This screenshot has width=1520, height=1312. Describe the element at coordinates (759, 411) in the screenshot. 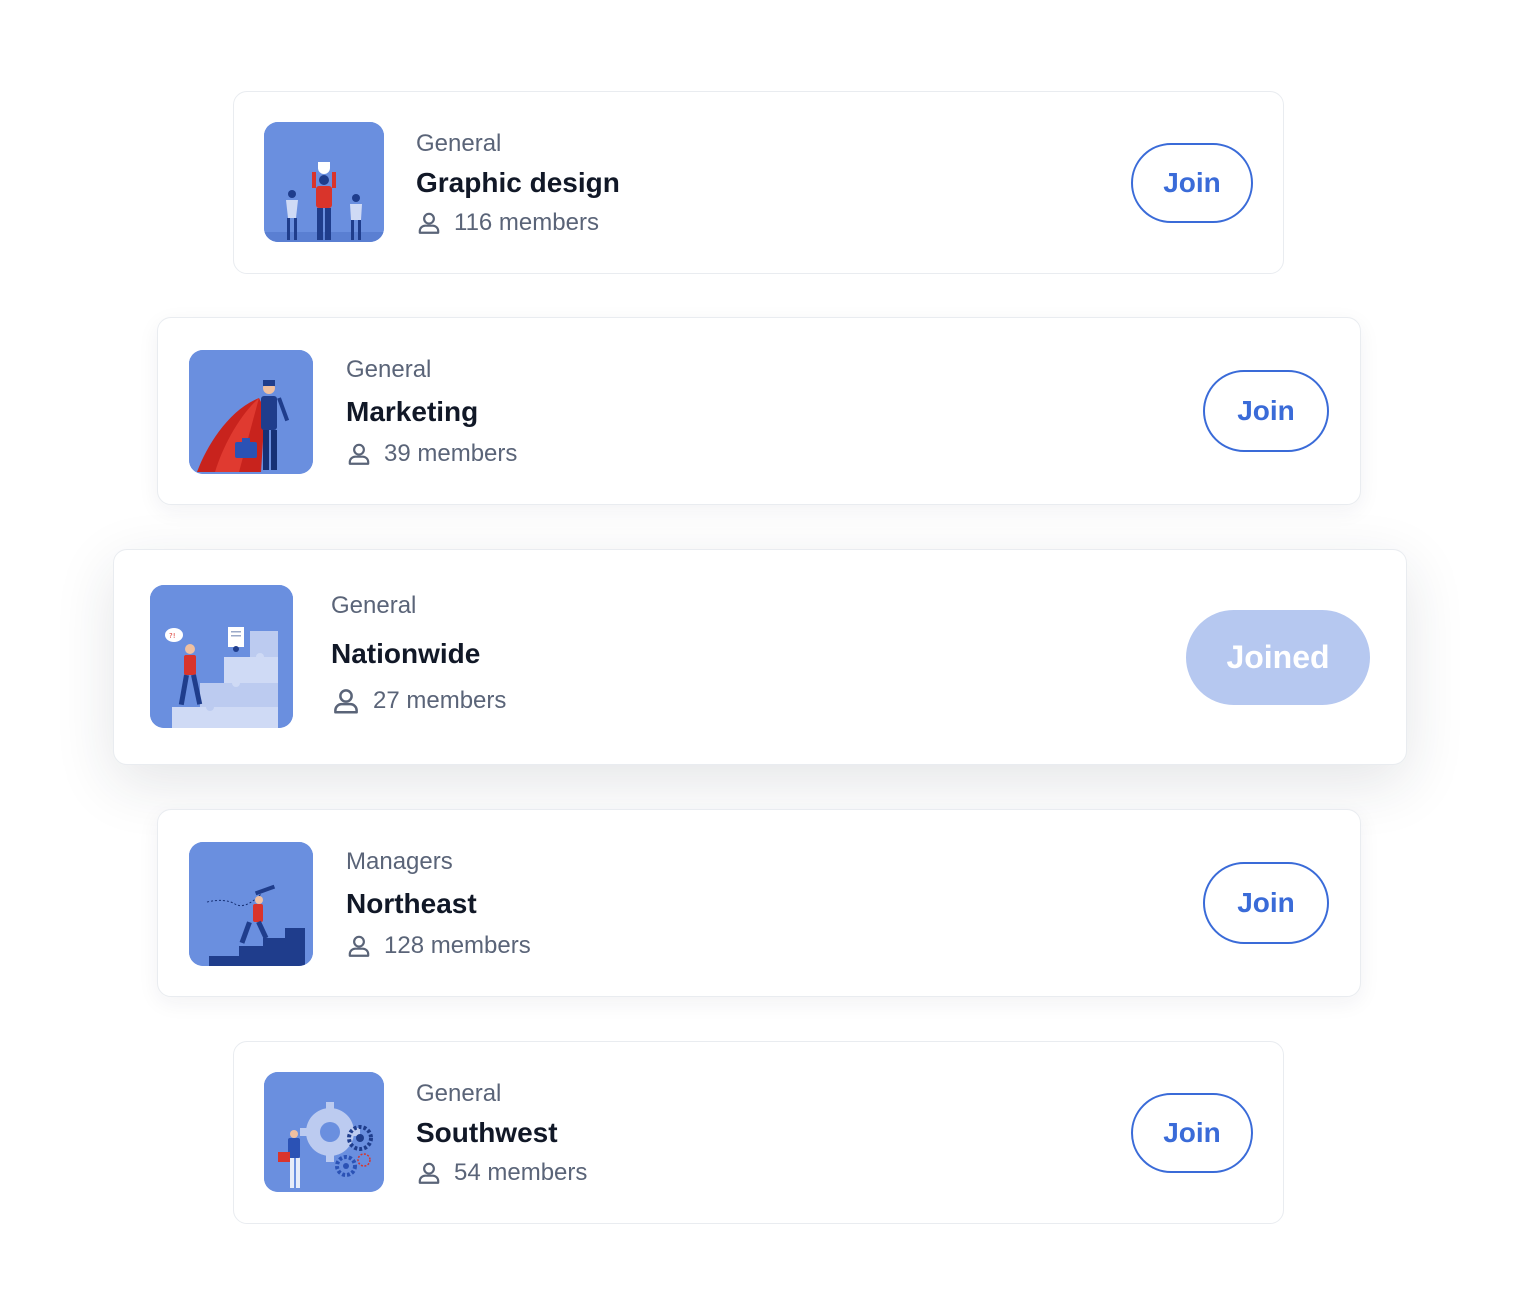

I see `group-card-marketing: General Marketing 39 members Join` at that location.